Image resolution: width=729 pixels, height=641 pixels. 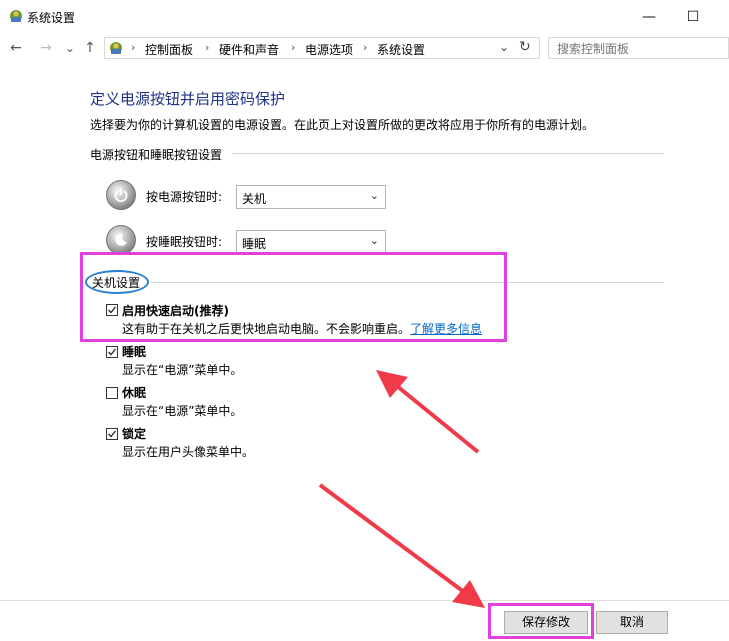 I want to click on annotation-arrows, so click(x=401, y=489).